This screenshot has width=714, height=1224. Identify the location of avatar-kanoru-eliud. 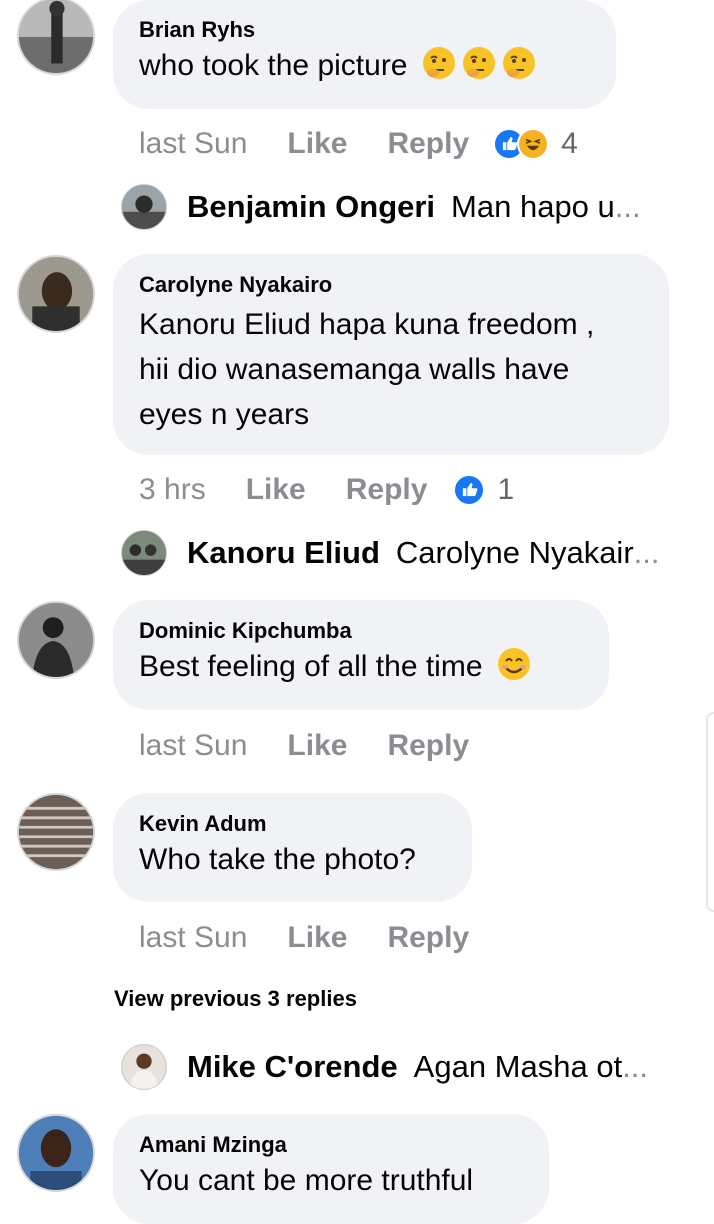
(144, 553).